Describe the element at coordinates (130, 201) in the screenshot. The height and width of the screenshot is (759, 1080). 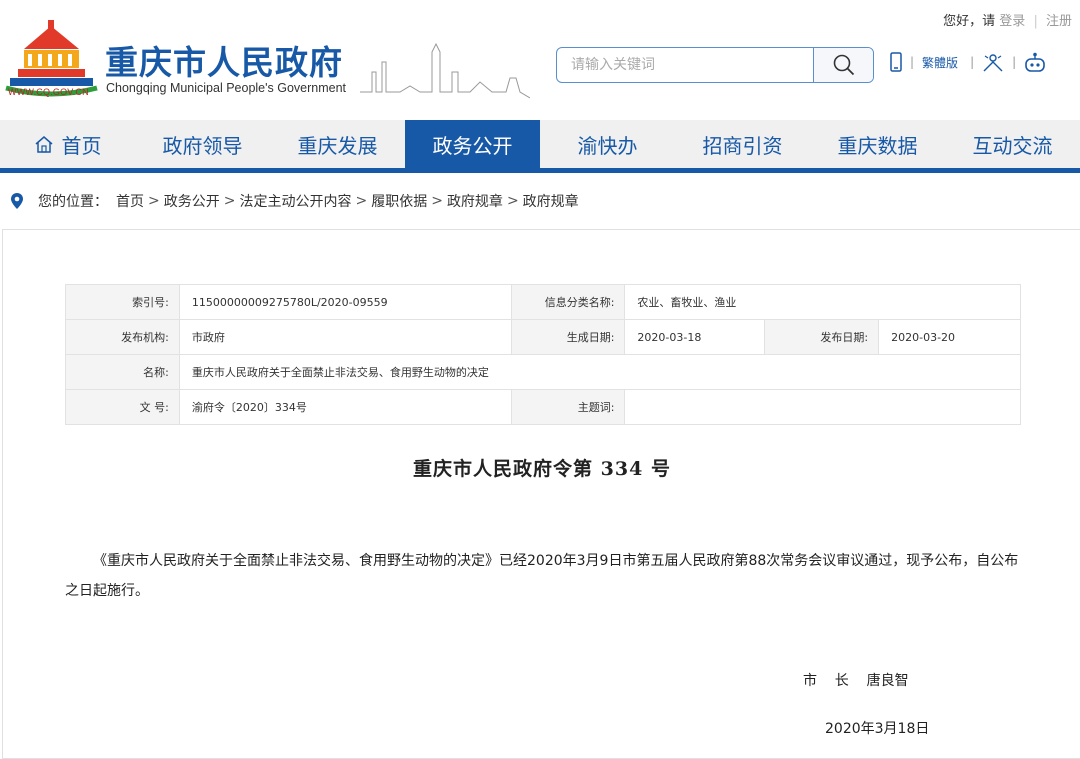
I see `breadcrumb-item: 首页` at that location.